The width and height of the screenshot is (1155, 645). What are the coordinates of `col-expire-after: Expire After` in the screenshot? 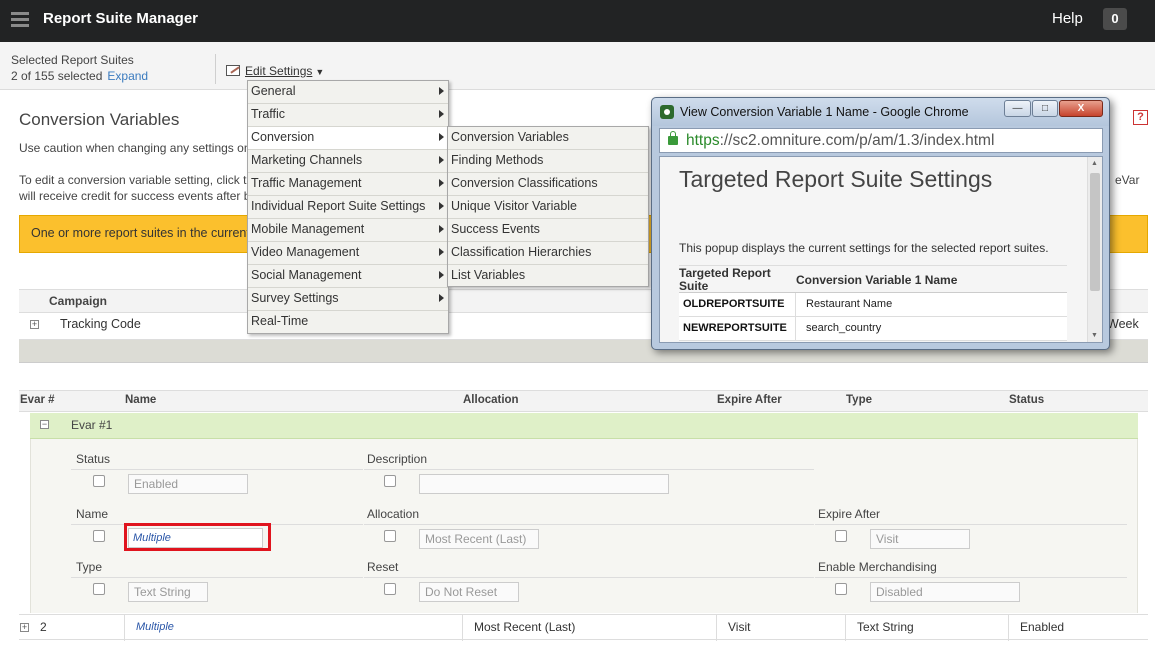 It's located at (749, 400).